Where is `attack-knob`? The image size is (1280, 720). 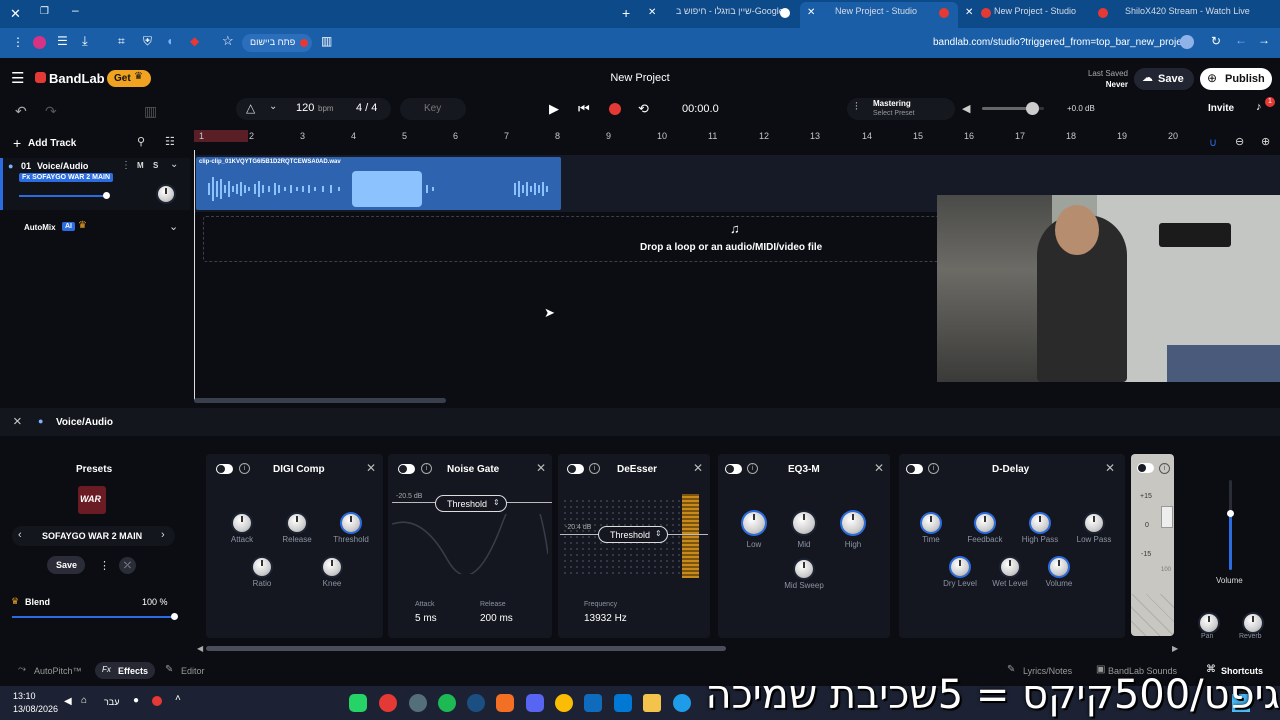
attack-knob is located at coordinates (242, 523).